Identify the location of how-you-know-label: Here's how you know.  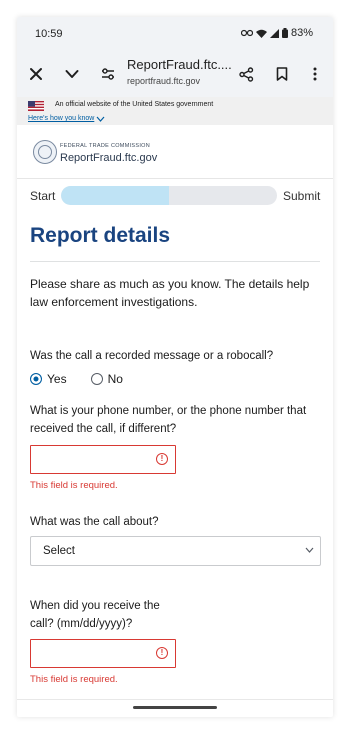
(61, 118).